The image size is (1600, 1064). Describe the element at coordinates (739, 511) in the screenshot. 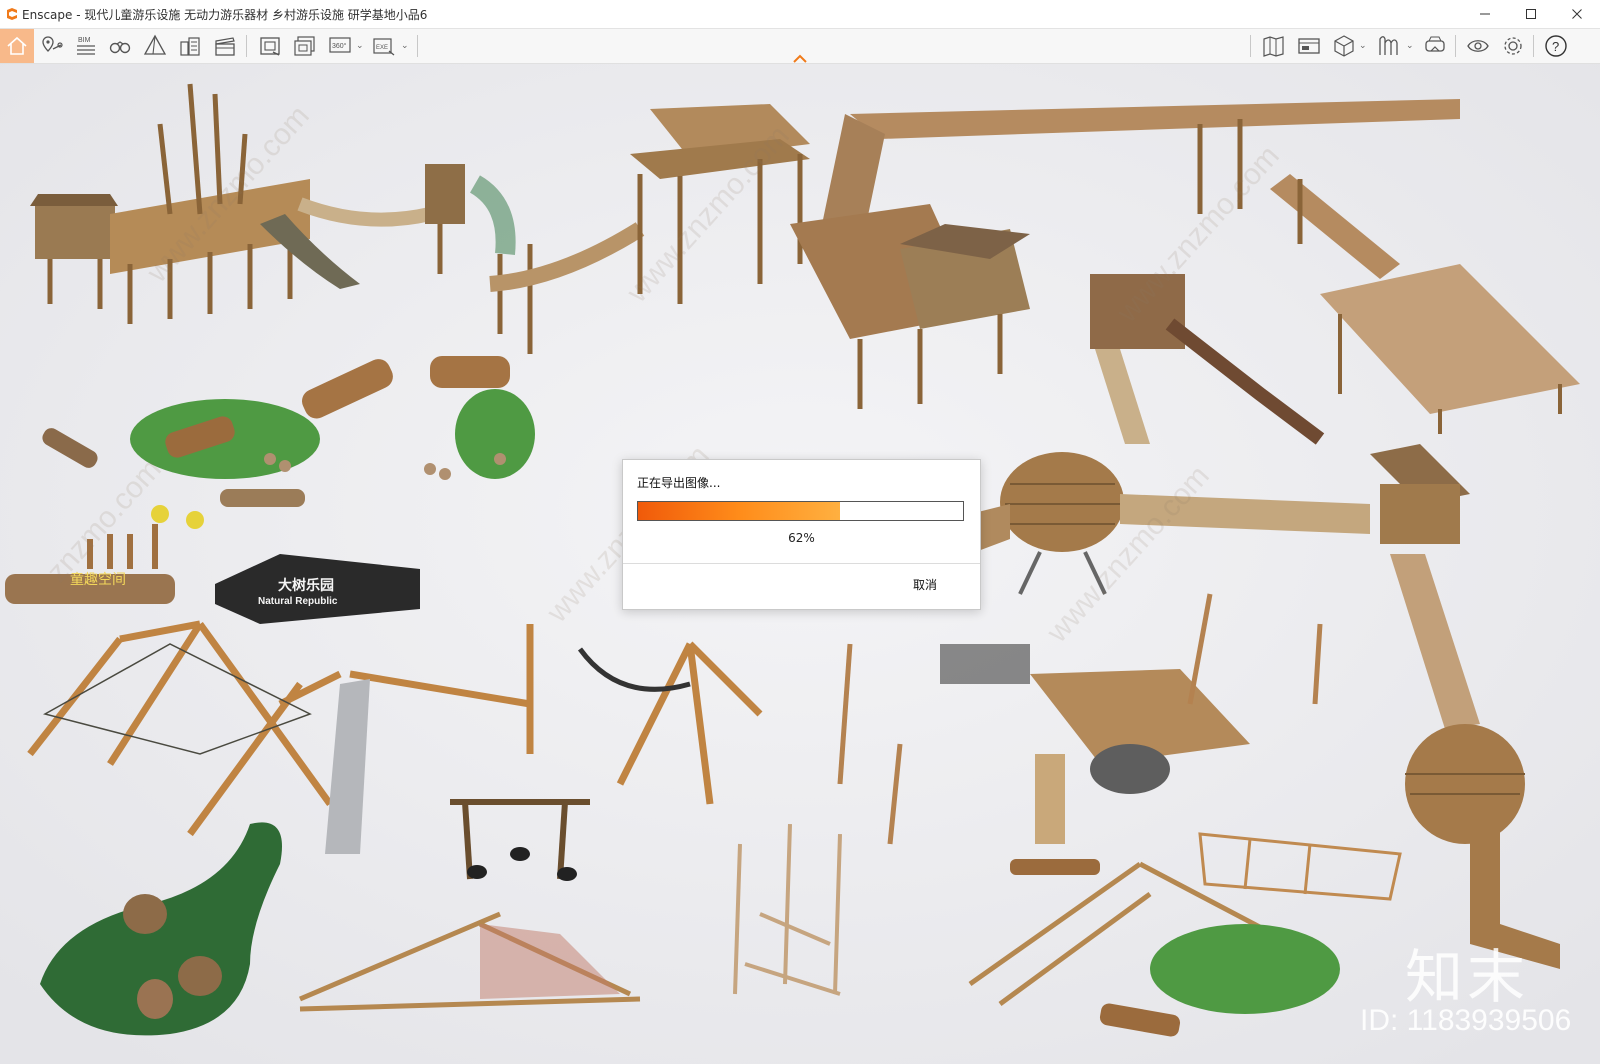

I see `progress-fill` at that location.